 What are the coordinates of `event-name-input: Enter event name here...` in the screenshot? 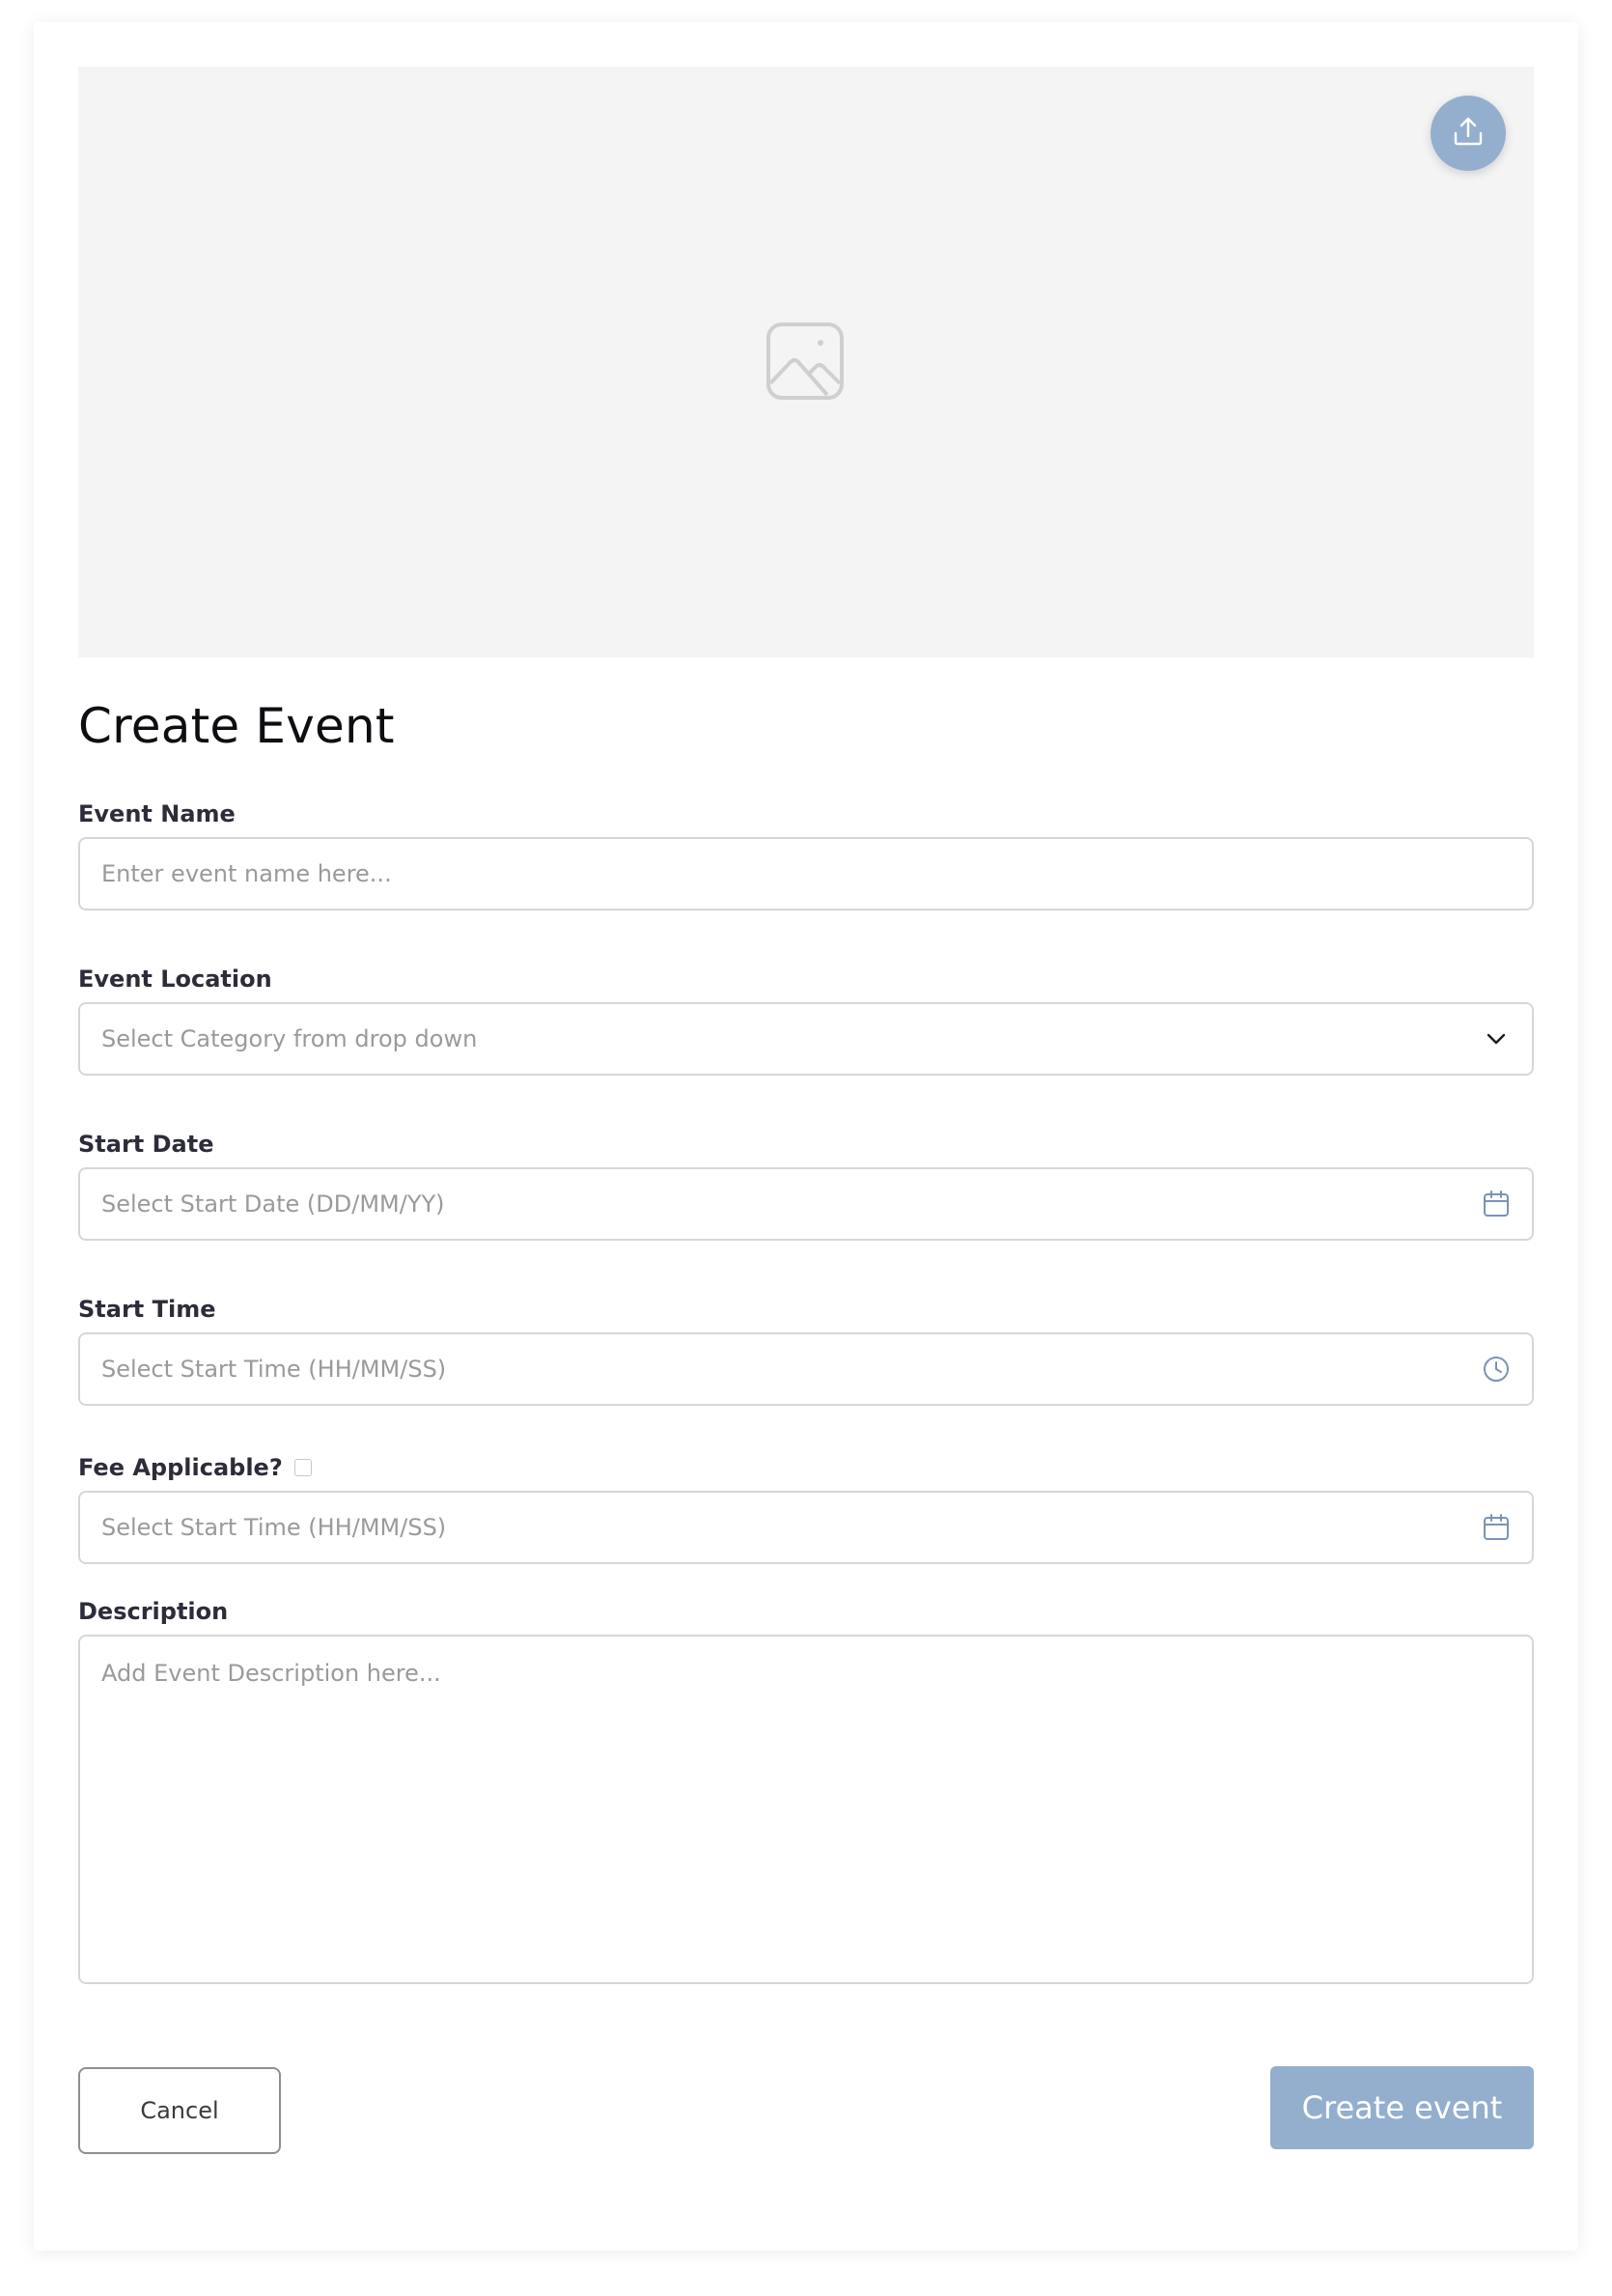 It's located at (806, 874).